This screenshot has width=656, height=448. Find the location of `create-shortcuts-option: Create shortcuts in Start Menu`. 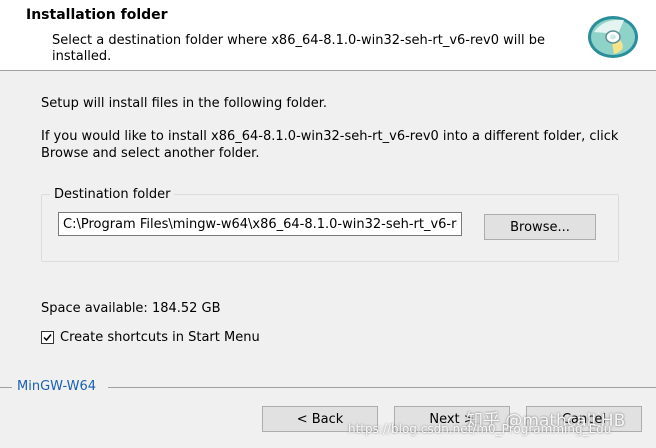

create-shortcuts-option: Create shortcuts in Start Menu is located at coordinates (150, 337).